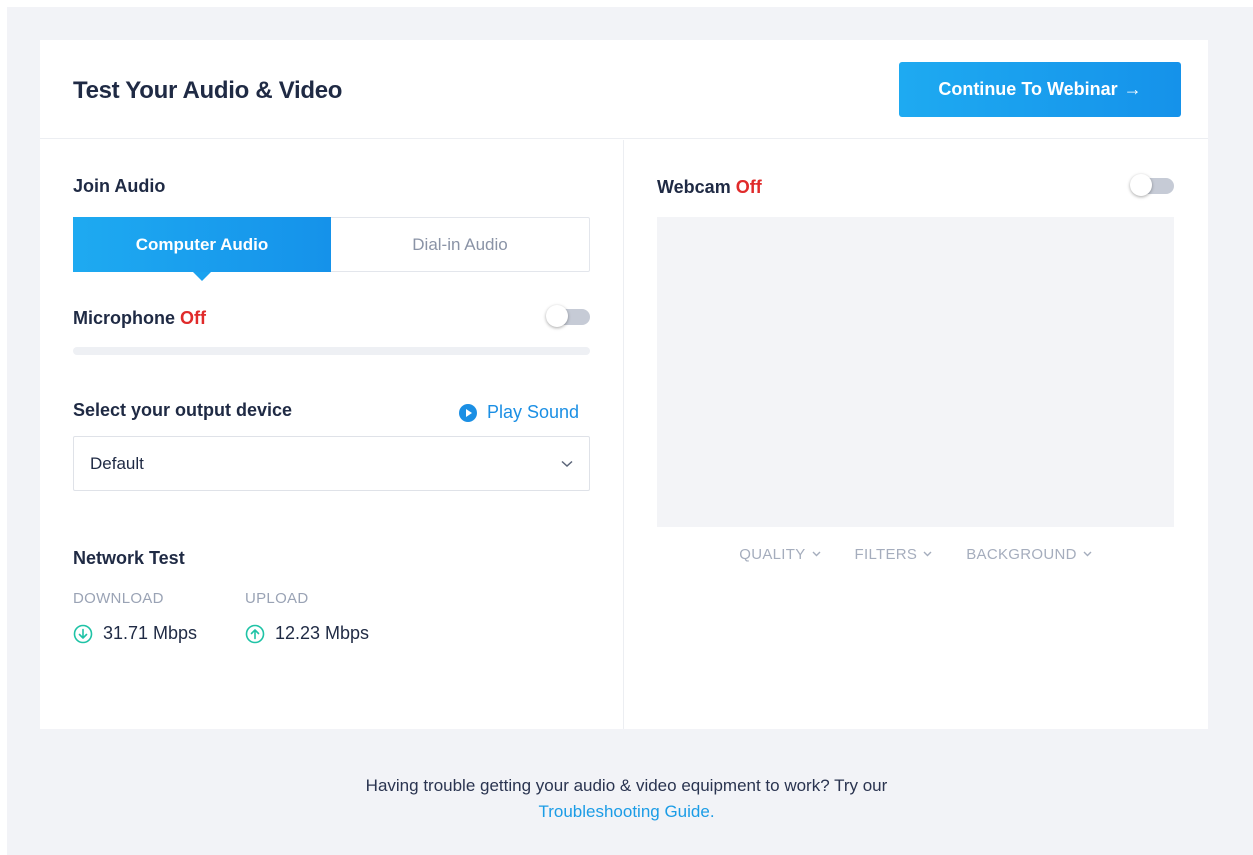 The image size is (1253, 855). What do you see at coordinates (1021, 554) in the screenshot?
I see `background-label: BACKGROUND` at bounding box center [1021, 554].